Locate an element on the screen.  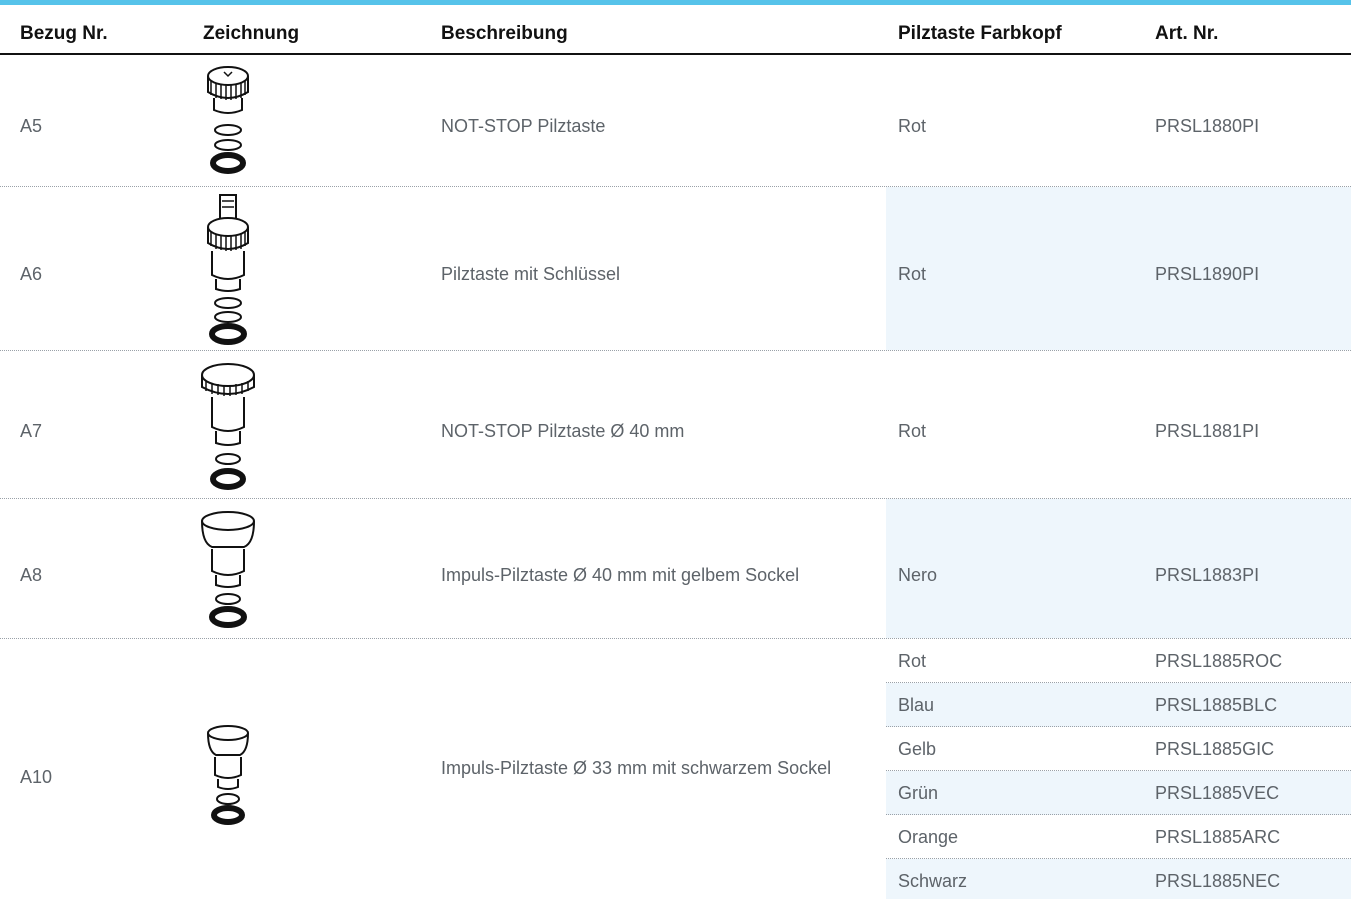
variant-row: Grün PRSL1885VEC is located at coordinates (1118, 793).